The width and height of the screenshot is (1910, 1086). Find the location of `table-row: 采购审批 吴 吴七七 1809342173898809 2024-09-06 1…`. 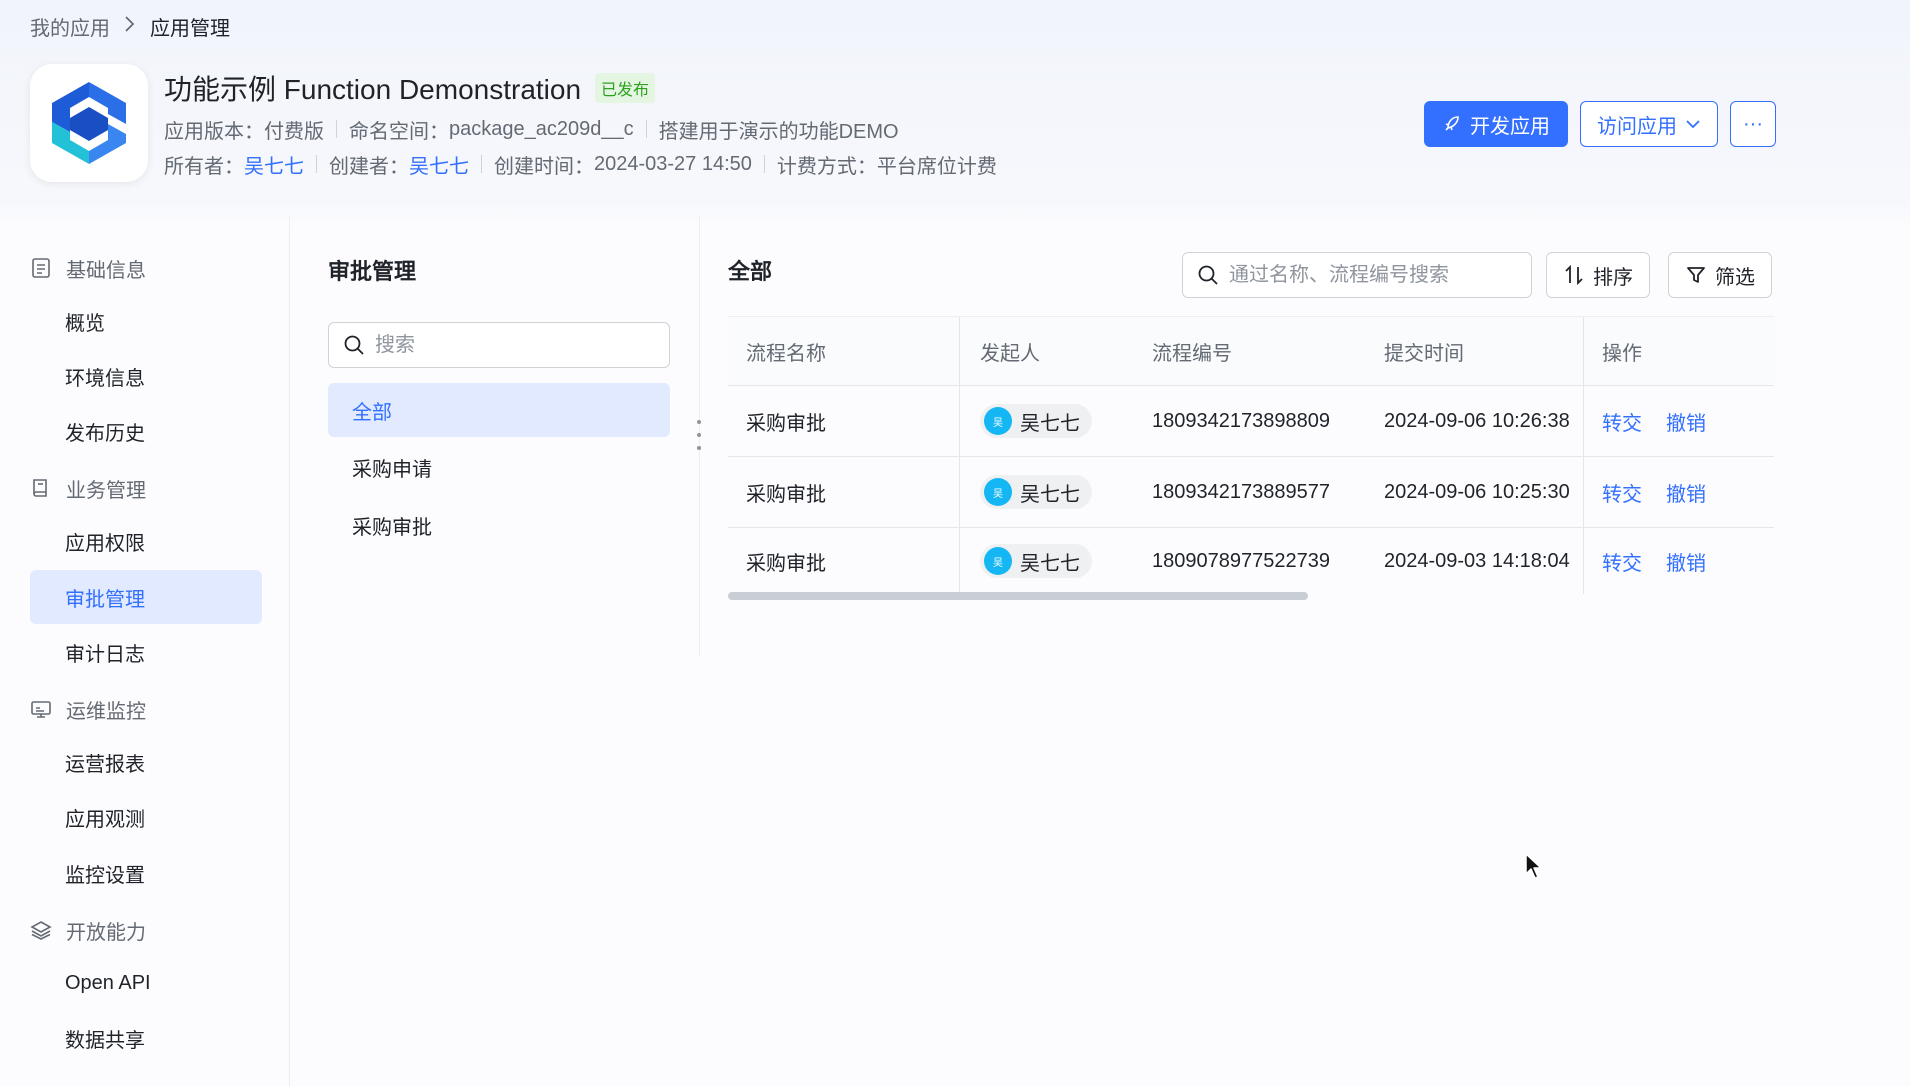

table-row: 采购审批 吴 吴七七 1809342173898809 2024-09-06 1… is located at coordinates (1251, 421).